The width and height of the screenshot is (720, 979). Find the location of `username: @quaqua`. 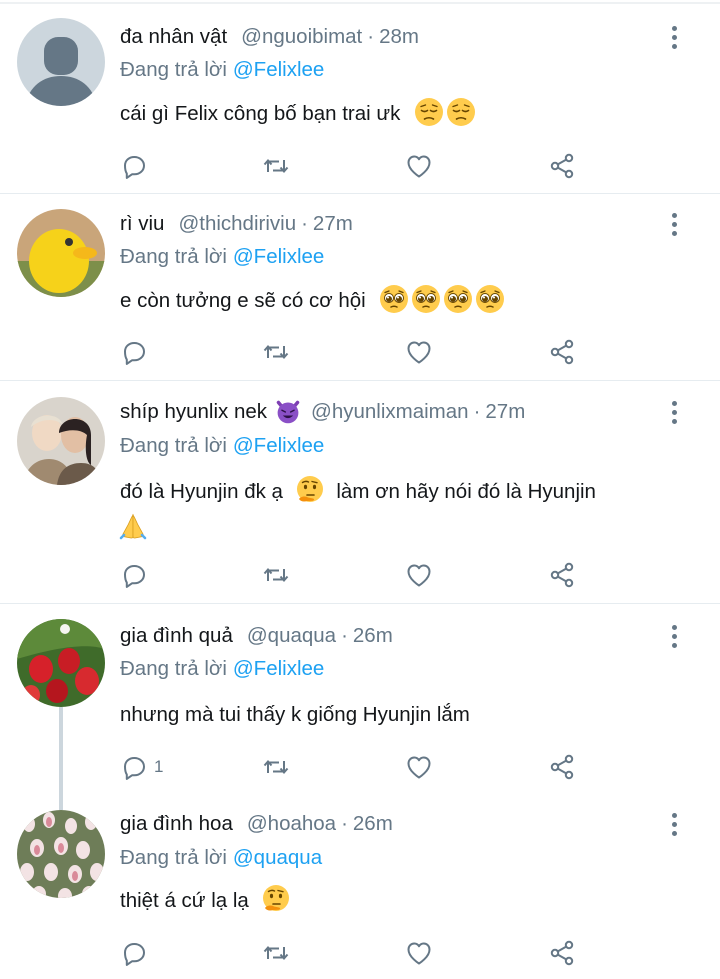

username: @quaqua is located at coordinates (291, 636).